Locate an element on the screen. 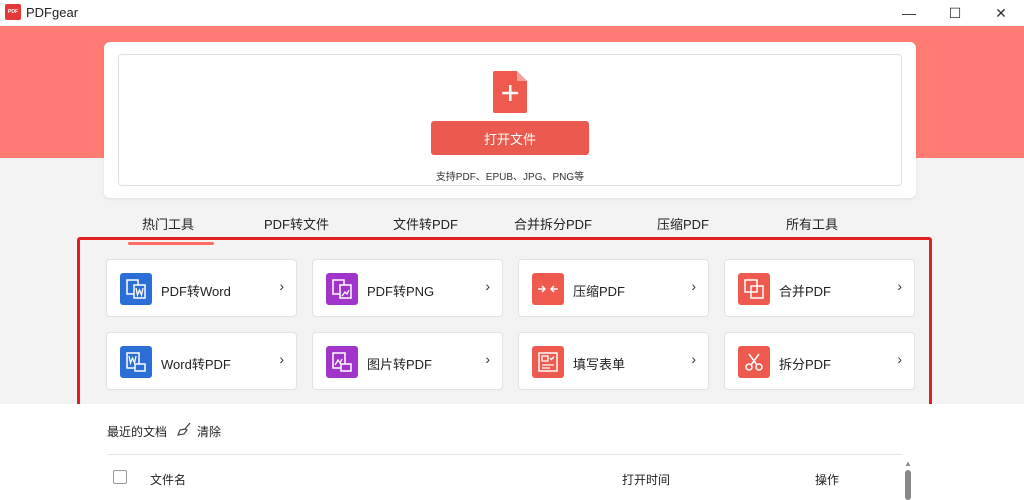 Image resolution: width=1024 pixels, height=500 pixels. tab-pdf-to-file: PDF转文件 is located at coordinates (296, 223).